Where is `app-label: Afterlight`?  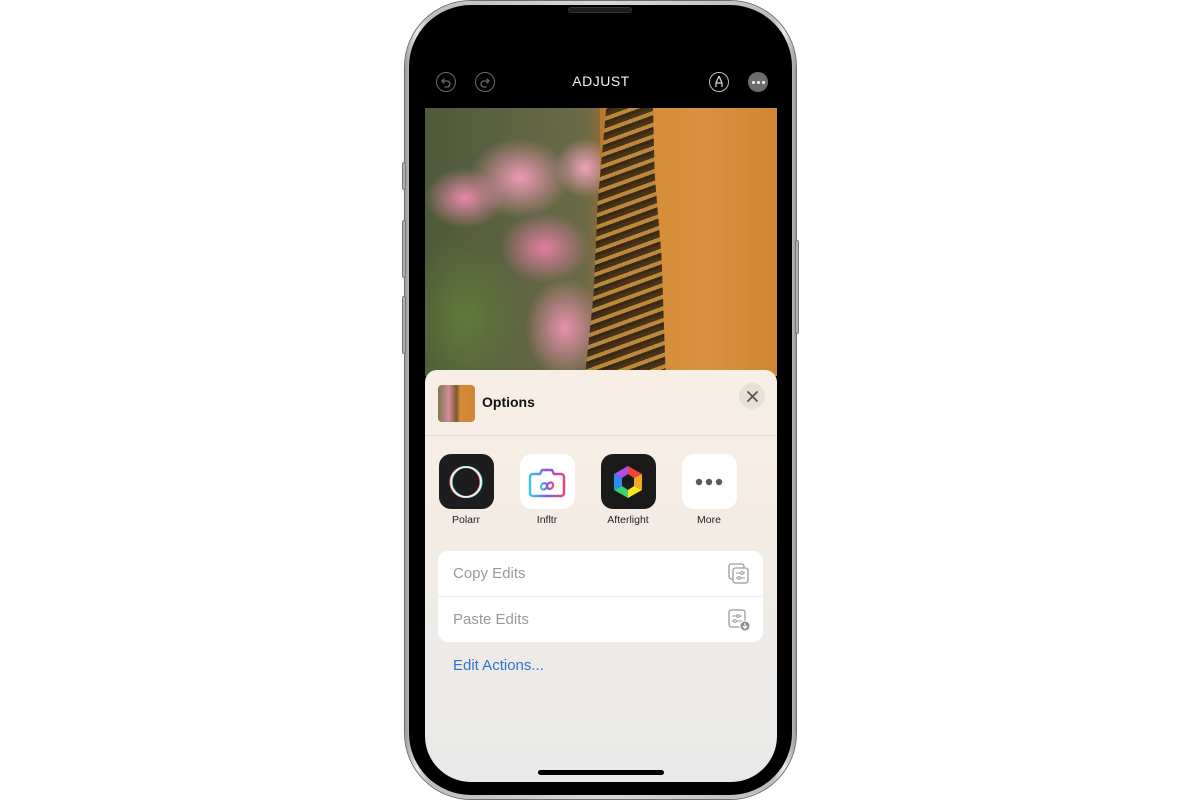 app-label: Afterlight is located at coordinates (628, 520).